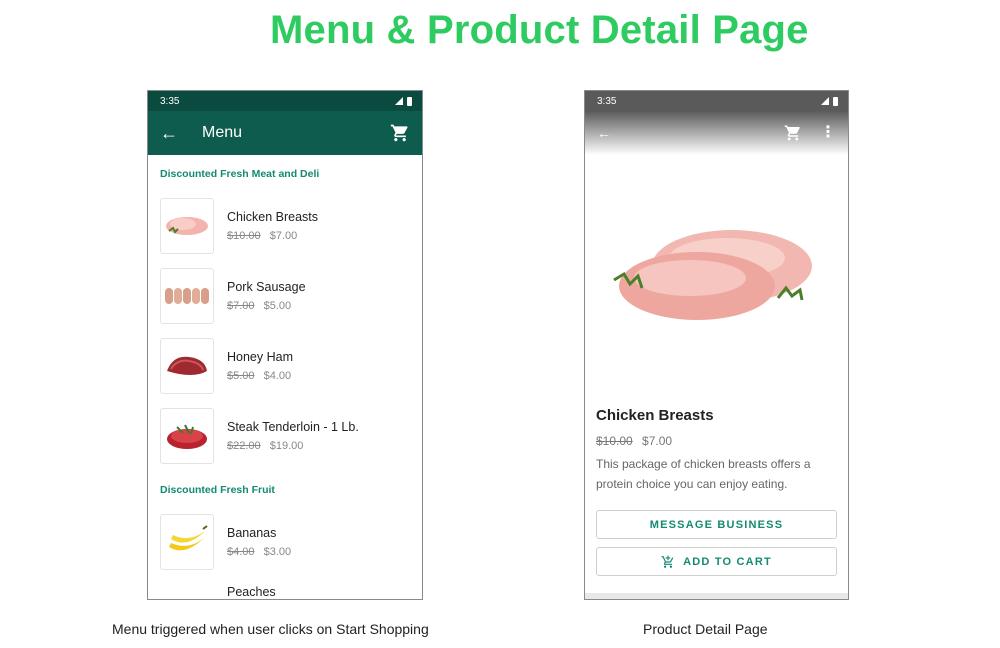 This screenshot has height=648, width=1000. I want to click on item-name: Honey Ham, so click(260, 357).